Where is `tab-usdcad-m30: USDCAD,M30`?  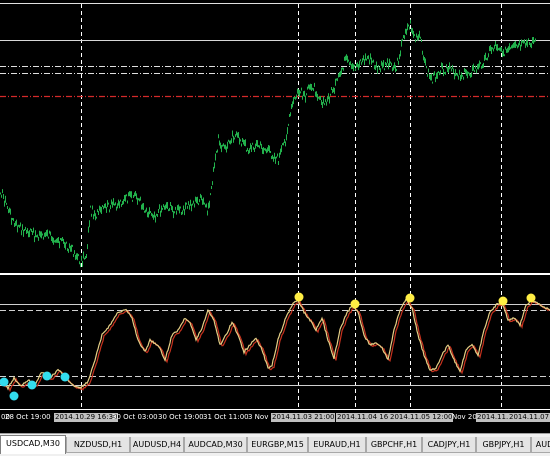
tab-usdcad-m30: USDCAD,M30 is located at coordinates (33, 444).